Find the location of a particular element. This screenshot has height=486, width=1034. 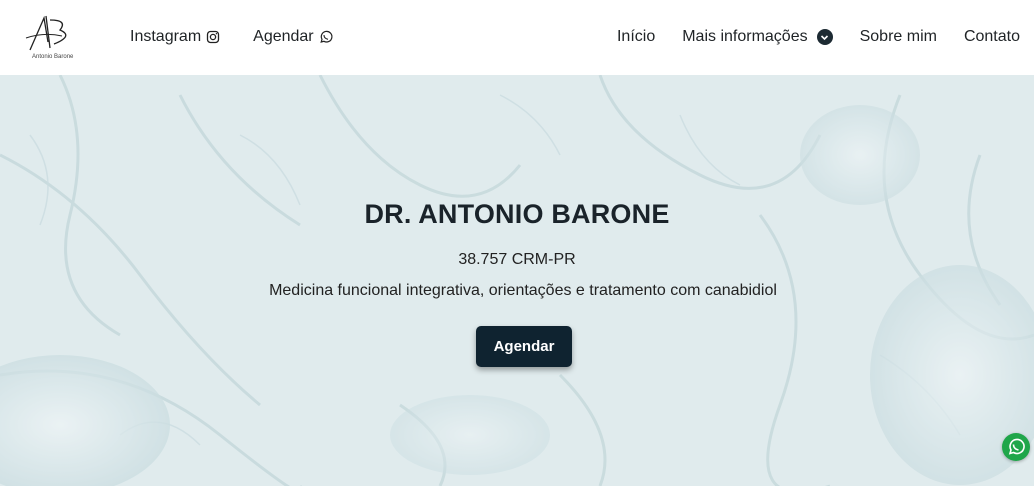

logo-name: Antonio Barone is located at coordinates (53, 57).